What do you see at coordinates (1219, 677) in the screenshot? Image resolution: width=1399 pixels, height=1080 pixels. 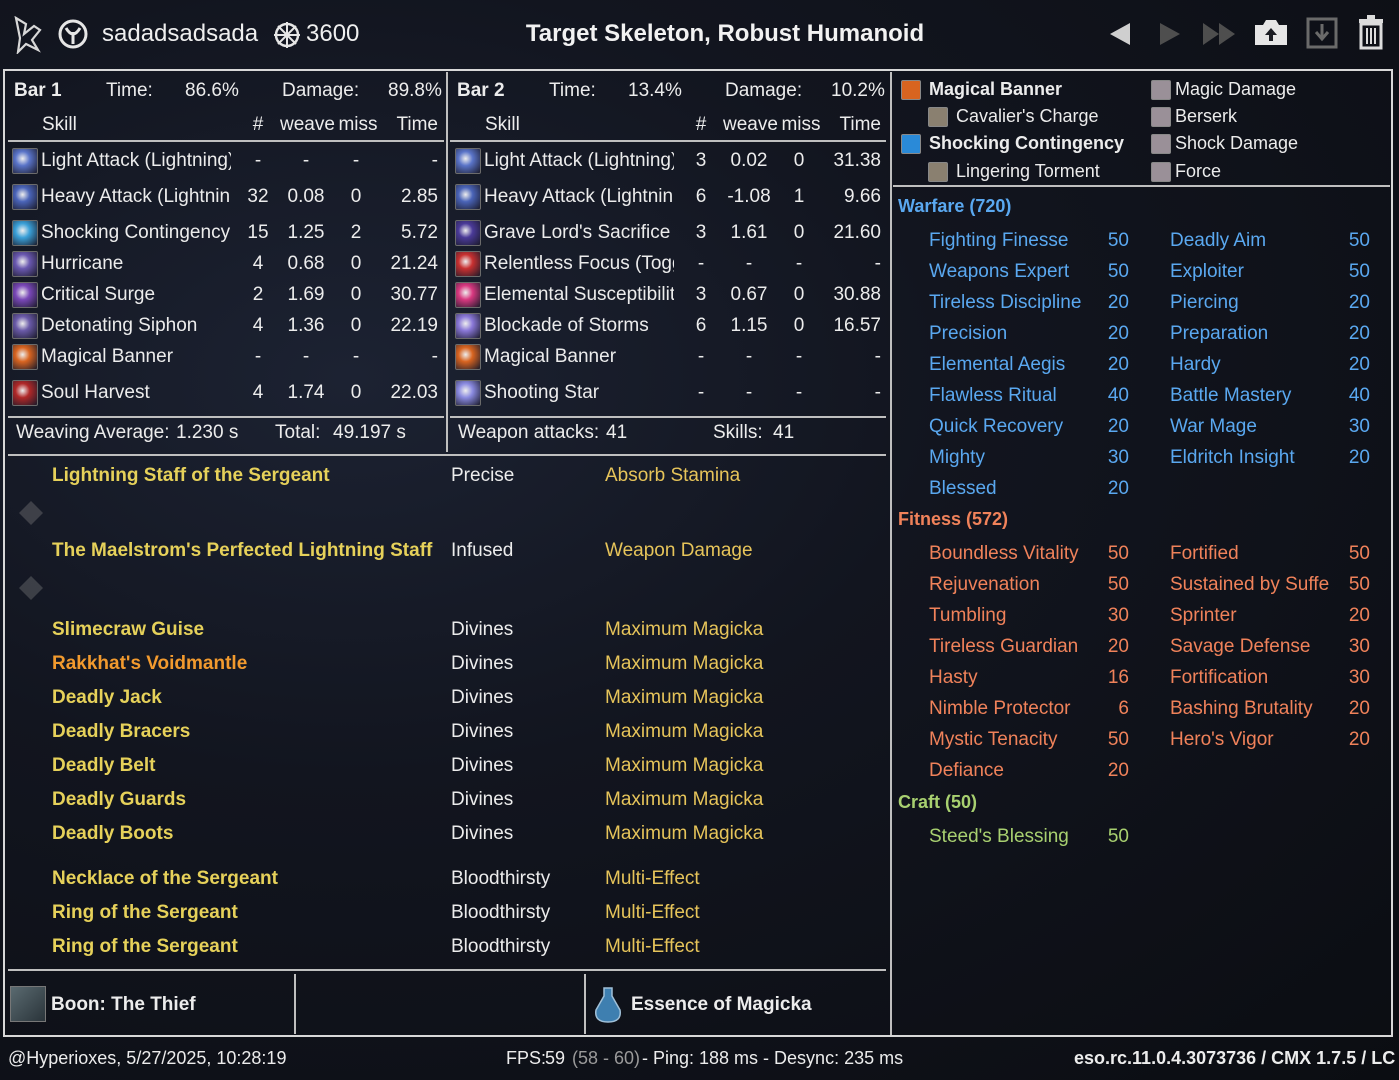 I see `star-name: Fortification` at bounding box center [1219, 677].